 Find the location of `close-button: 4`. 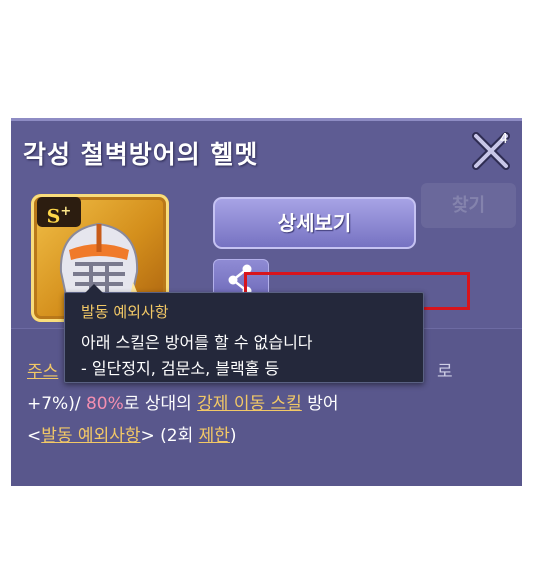

close-button: 4 is located at coordinates (491, 151).